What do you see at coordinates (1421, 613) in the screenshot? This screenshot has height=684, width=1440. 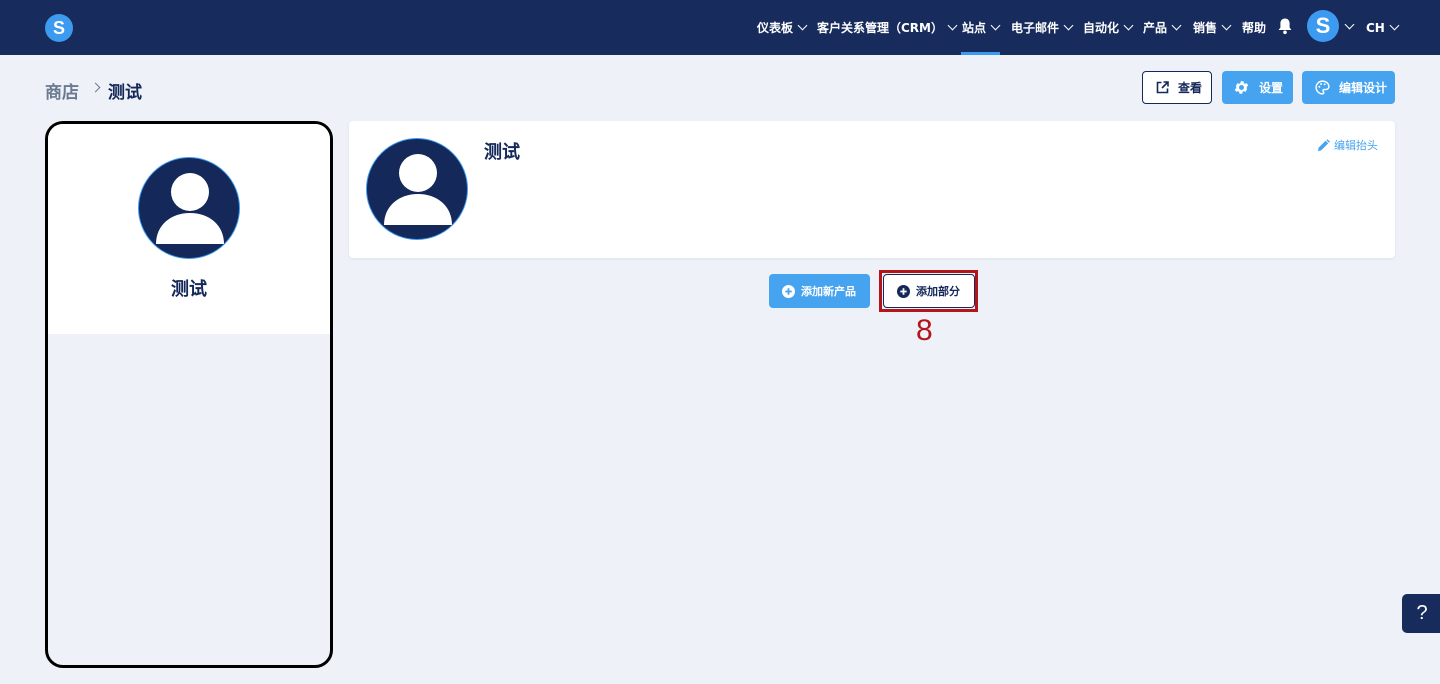 I see `help-button: ?` at bounding box center [1421, 613].